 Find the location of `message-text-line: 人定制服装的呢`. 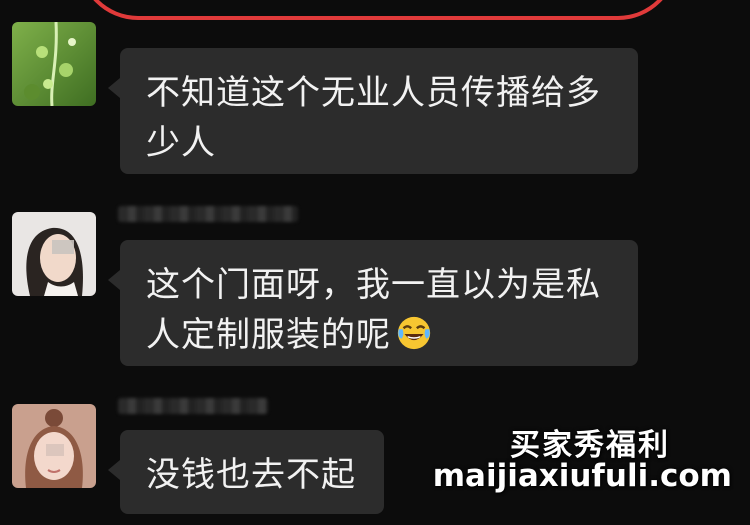

message-text-line: 人定制服装的呢 is located at coordinates (378, 335).